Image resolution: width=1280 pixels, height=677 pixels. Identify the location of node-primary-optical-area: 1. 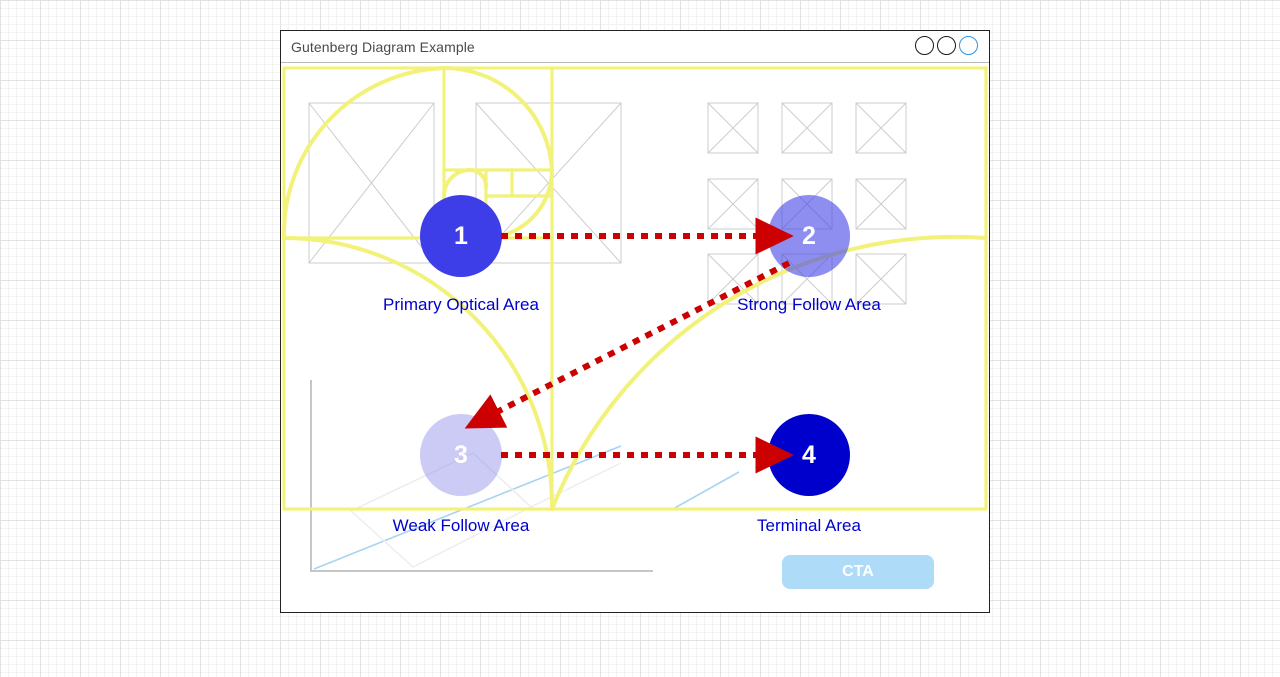
(461, 236).